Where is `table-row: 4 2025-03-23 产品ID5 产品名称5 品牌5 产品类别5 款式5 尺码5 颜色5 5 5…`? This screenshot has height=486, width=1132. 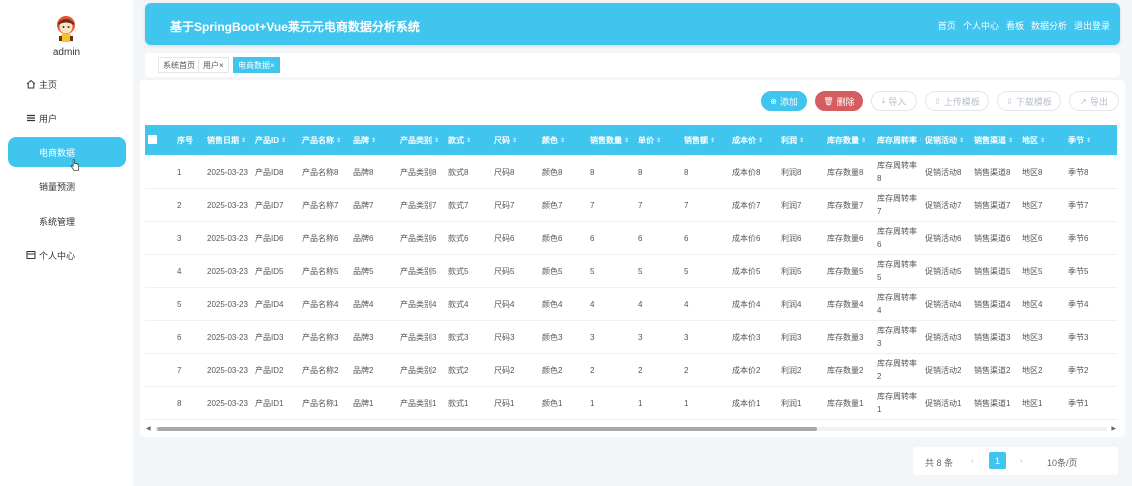 table-row: 4 2025-03-23 产品ID5 产品名称5 品牌5 产品类别5 款式5 尺码5 颜色5 5 5… is located at coordinates (631, 271).